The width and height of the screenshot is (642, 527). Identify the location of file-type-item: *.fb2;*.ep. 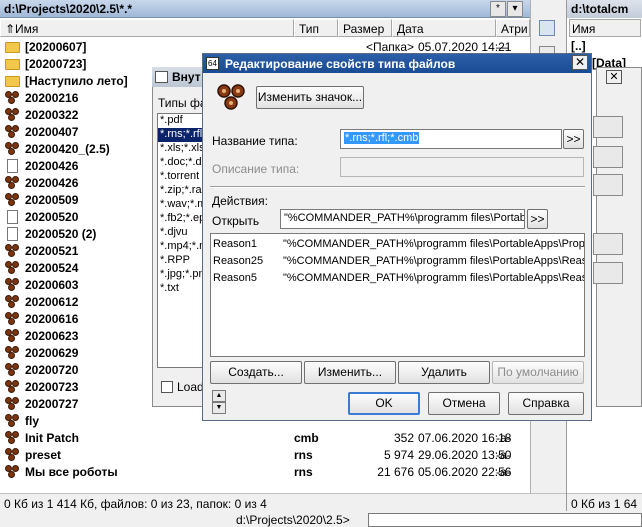
(180, 219).